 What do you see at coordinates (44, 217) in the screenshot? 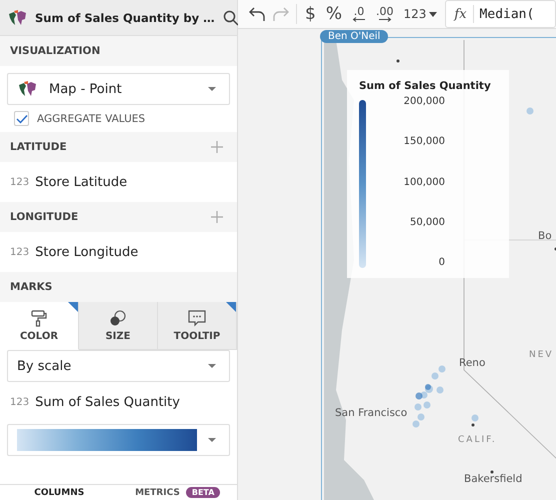
I see `section-heading: LONGITUDE` at bounding box center [44, 217].